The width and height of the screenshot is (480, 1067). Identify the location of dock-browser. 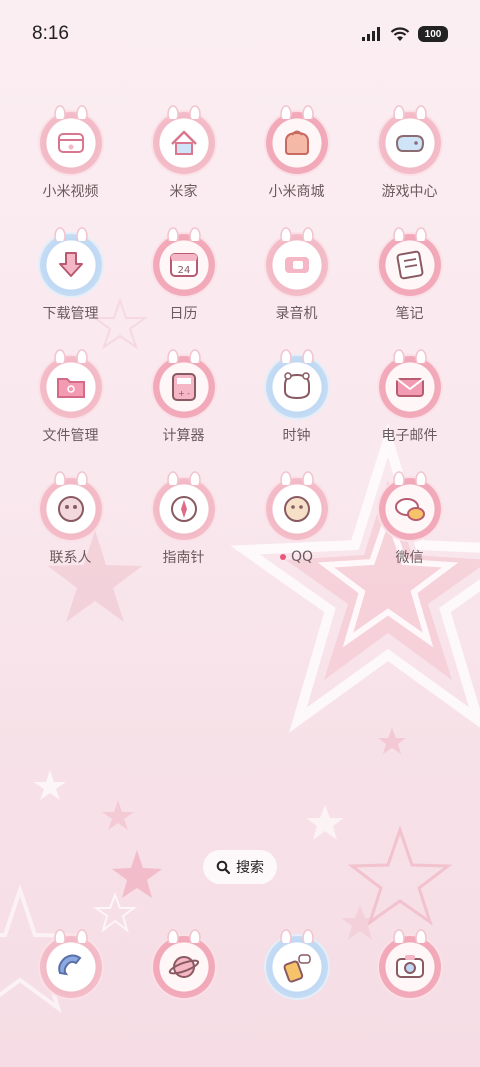
(183, 963).